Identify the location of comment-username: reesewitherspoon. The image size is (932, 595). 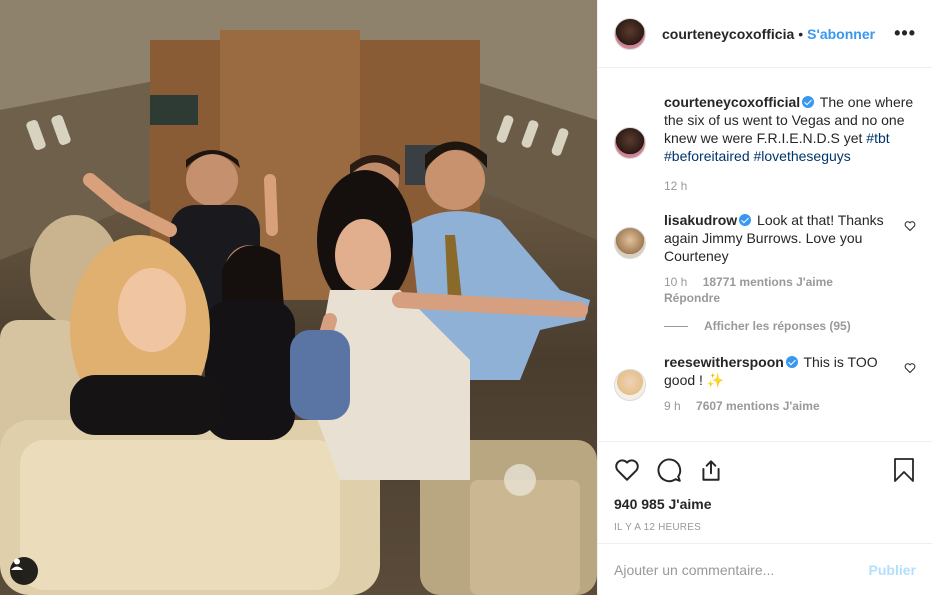
(724, 362).